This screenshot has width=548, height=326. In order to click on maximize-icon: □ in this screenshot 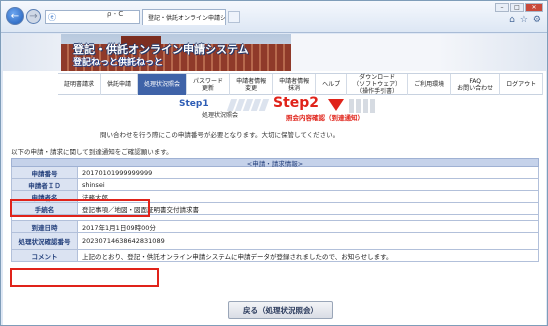, I will do `click(517, 7)`.